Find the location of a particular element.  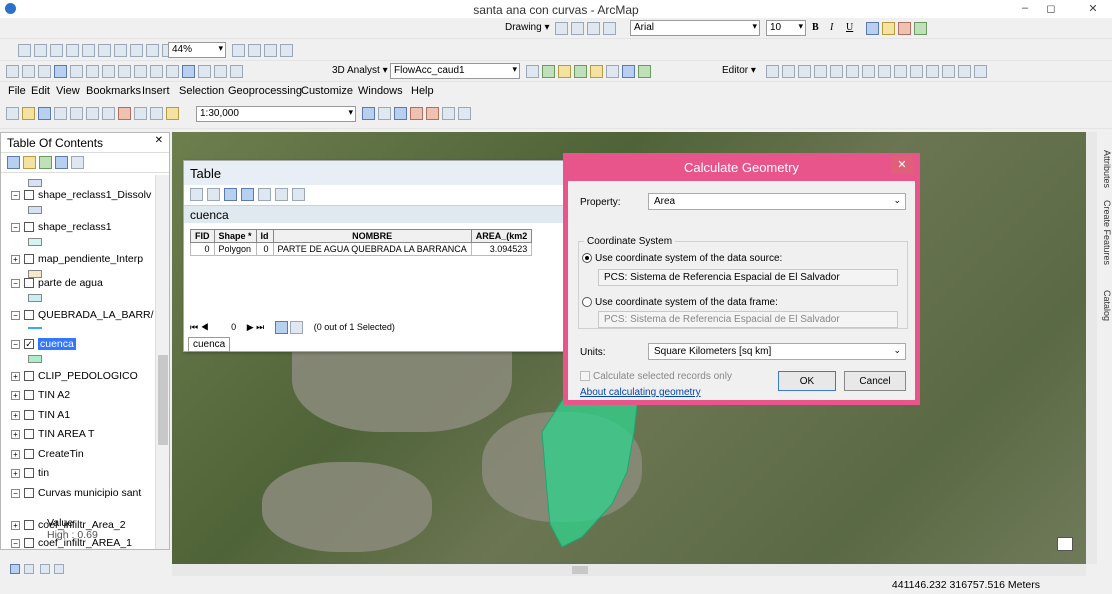

cut-icon is located at coordinates (76, 113).